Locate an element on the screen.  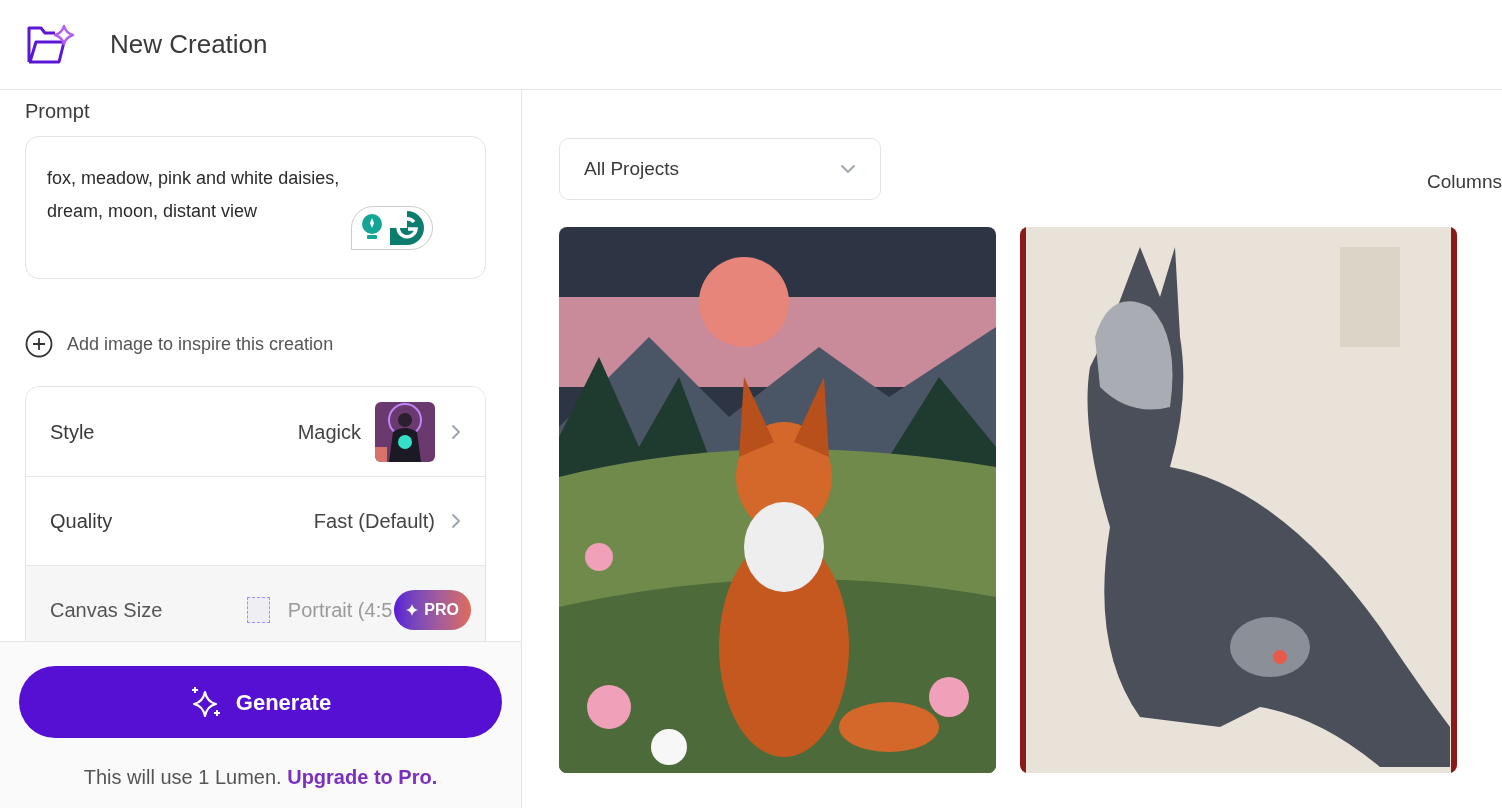
setting-value: Fast (Default) is located at coordinates (374, 521).